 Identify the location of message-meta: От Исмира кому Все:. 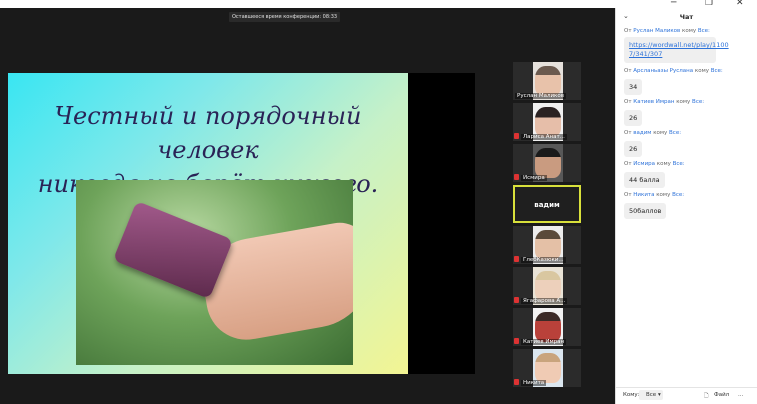
(654, 164).